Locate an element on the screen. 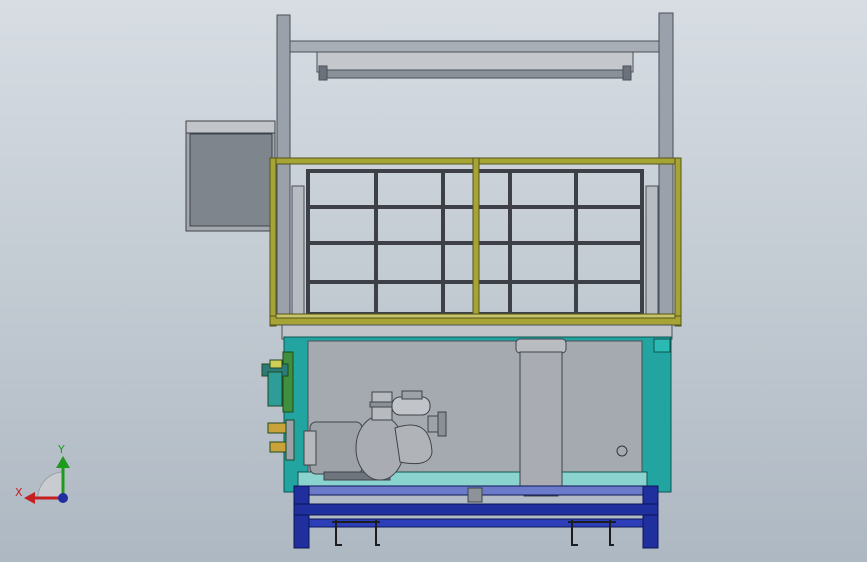 The width and height of the screenshot is (867, 562). left-post is located at coordinates (283, 165).